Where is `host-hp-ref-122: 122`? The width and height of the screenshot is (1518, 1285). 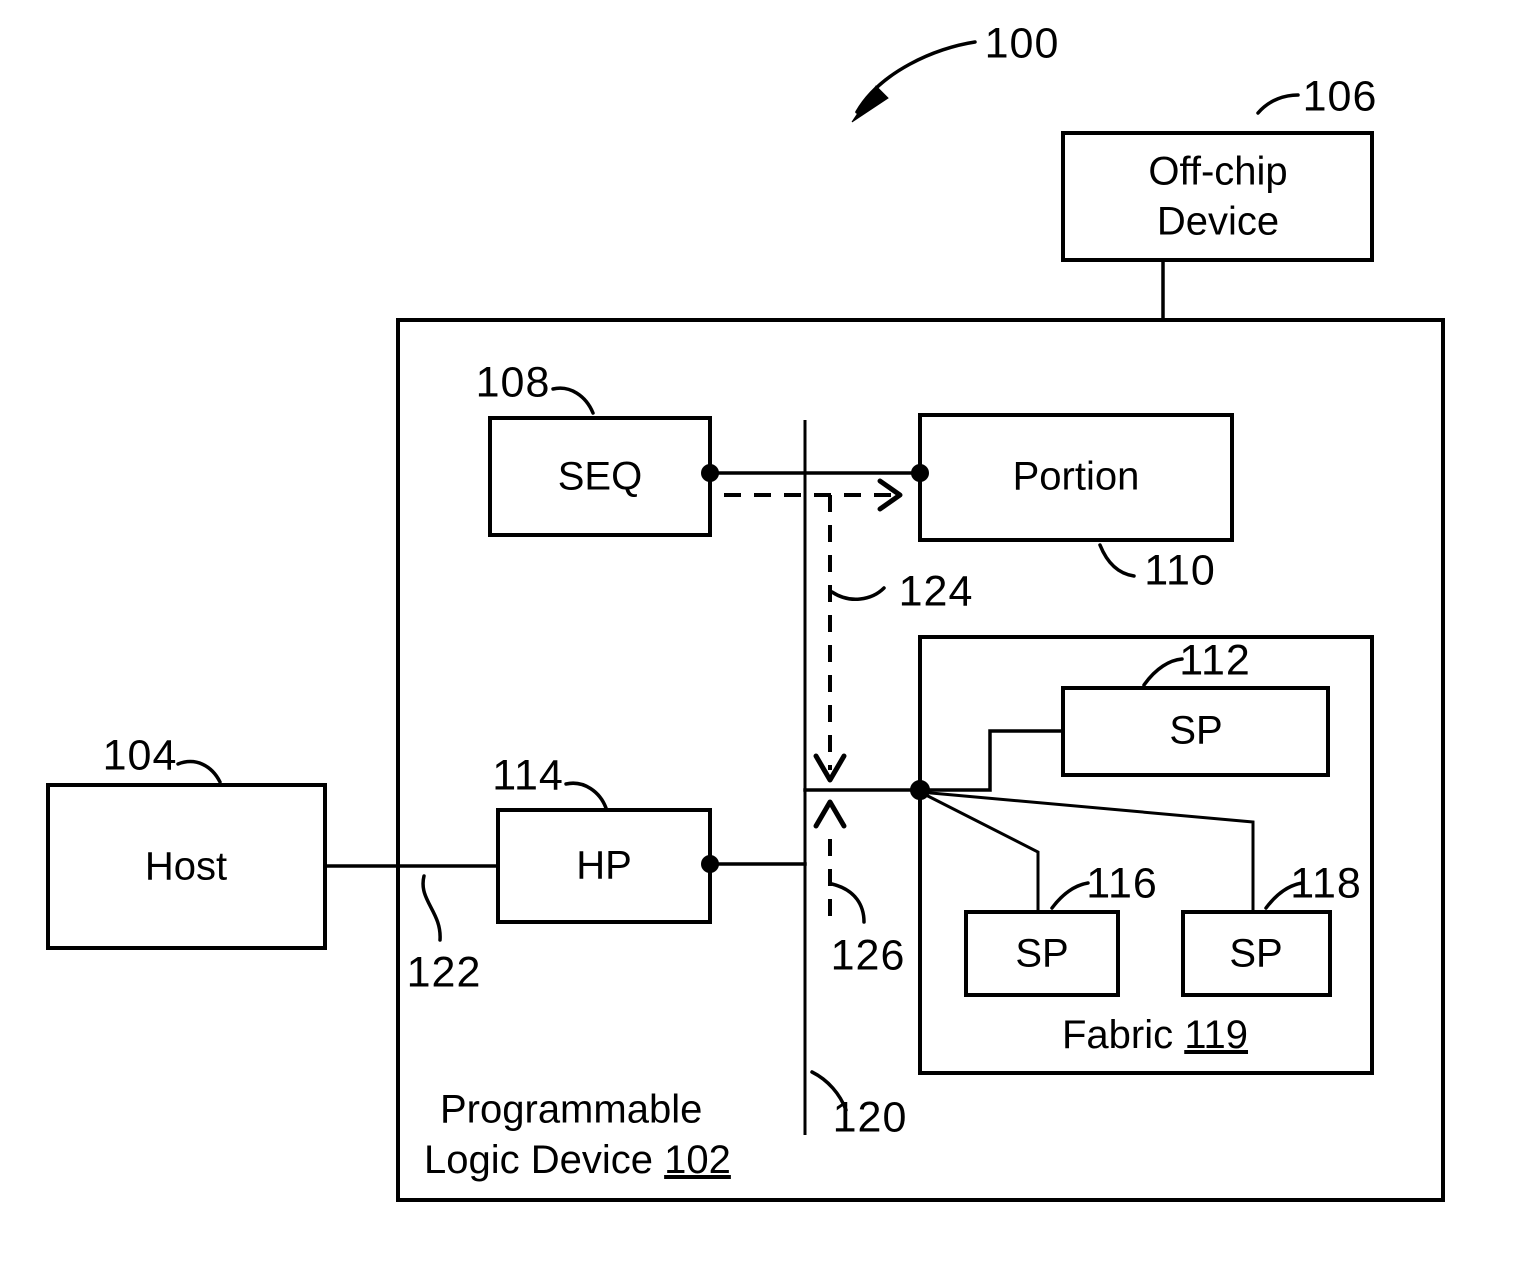 host-hp-ref-122: 122 is located at coordinates (444, 972).